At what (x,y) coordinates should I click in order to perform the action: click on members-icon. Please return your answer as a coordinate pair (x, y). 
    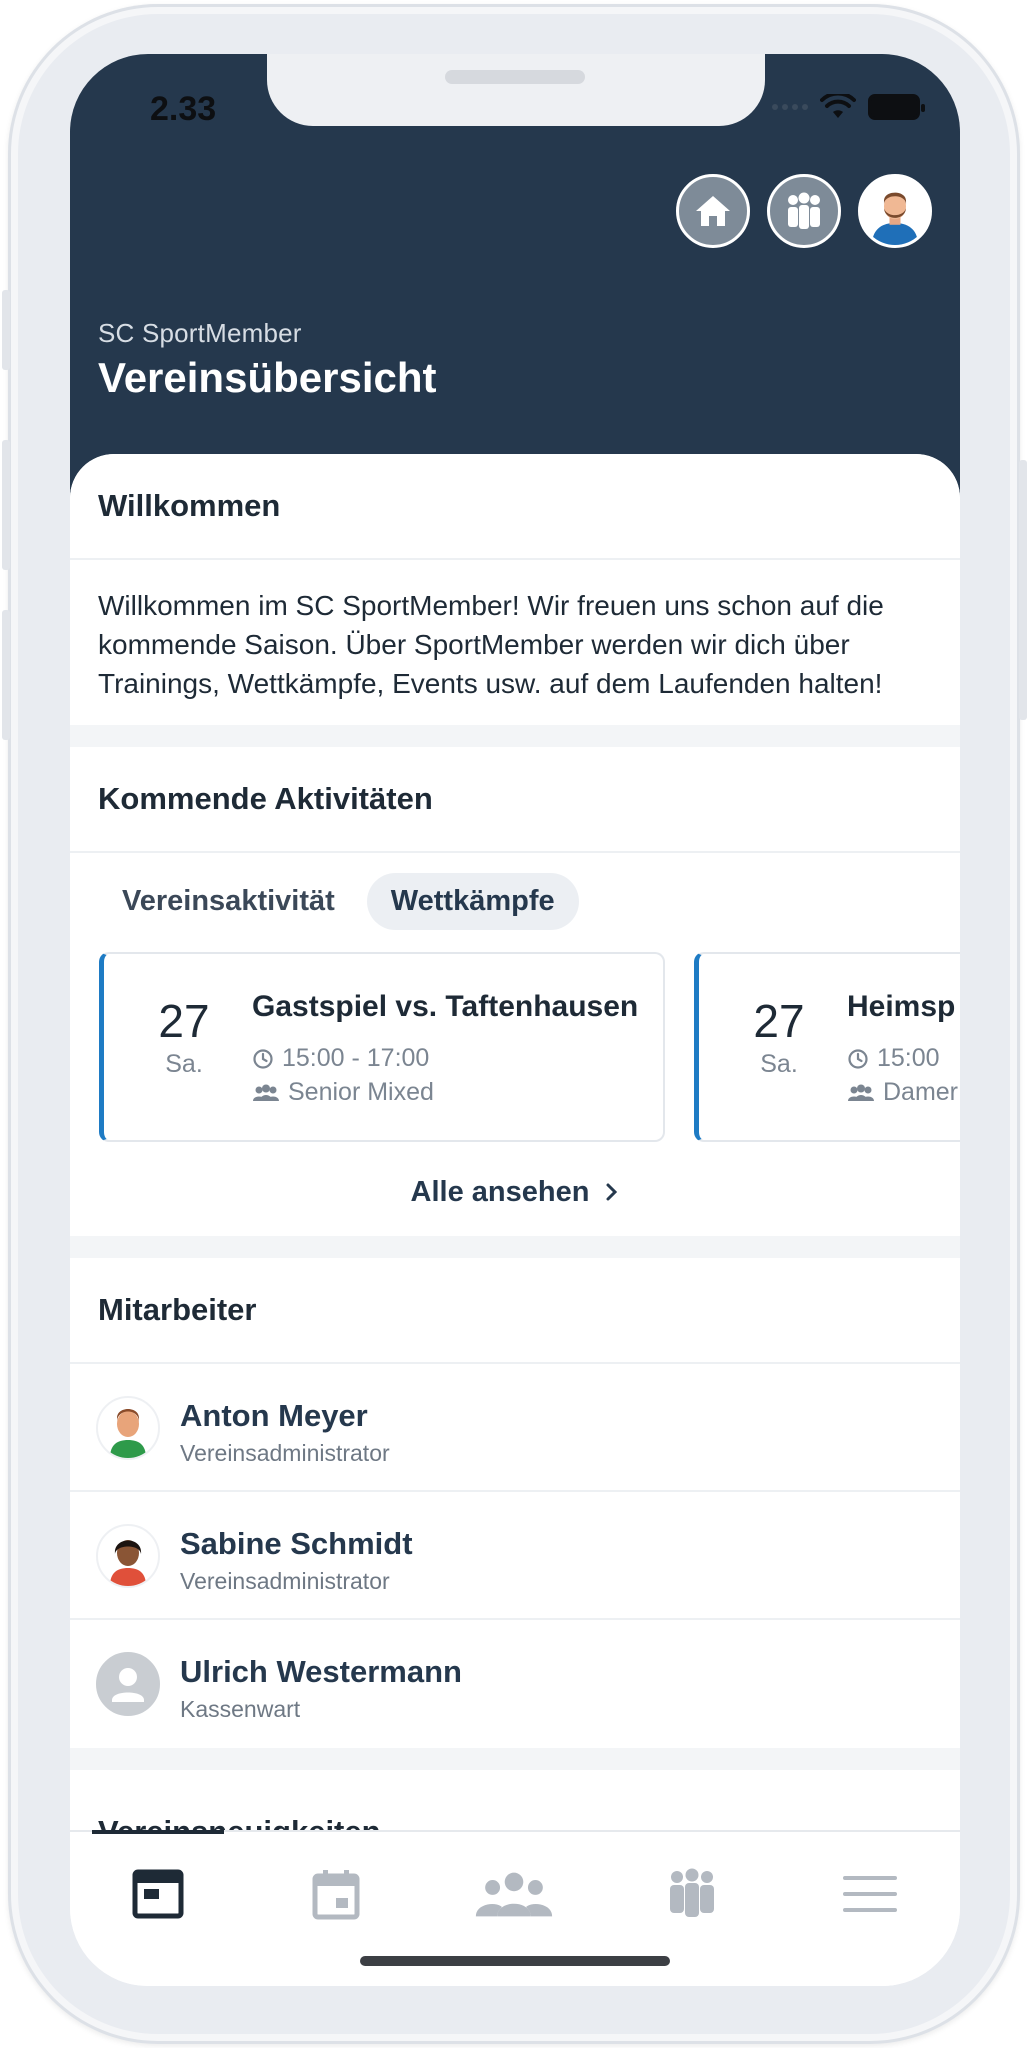
    Looking at the image, I should click on (514, 1894).